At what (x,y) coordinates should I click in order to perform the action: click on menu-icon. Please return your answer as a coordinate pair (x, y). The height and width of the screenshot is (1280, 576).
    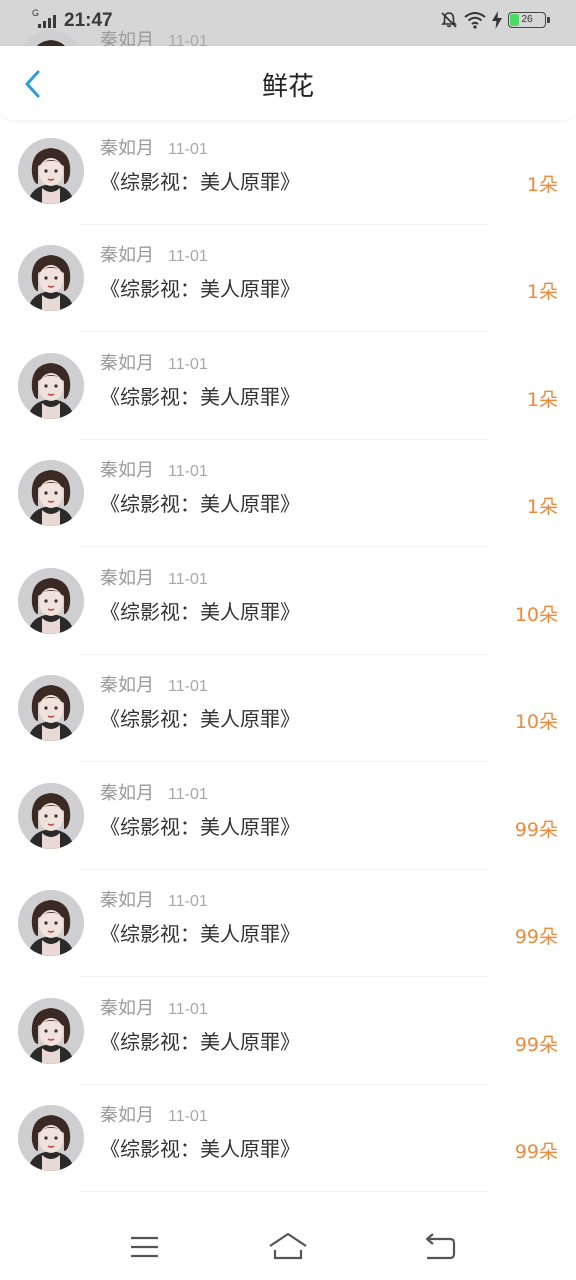
    Looking at the image, I should click on (144, 1247).